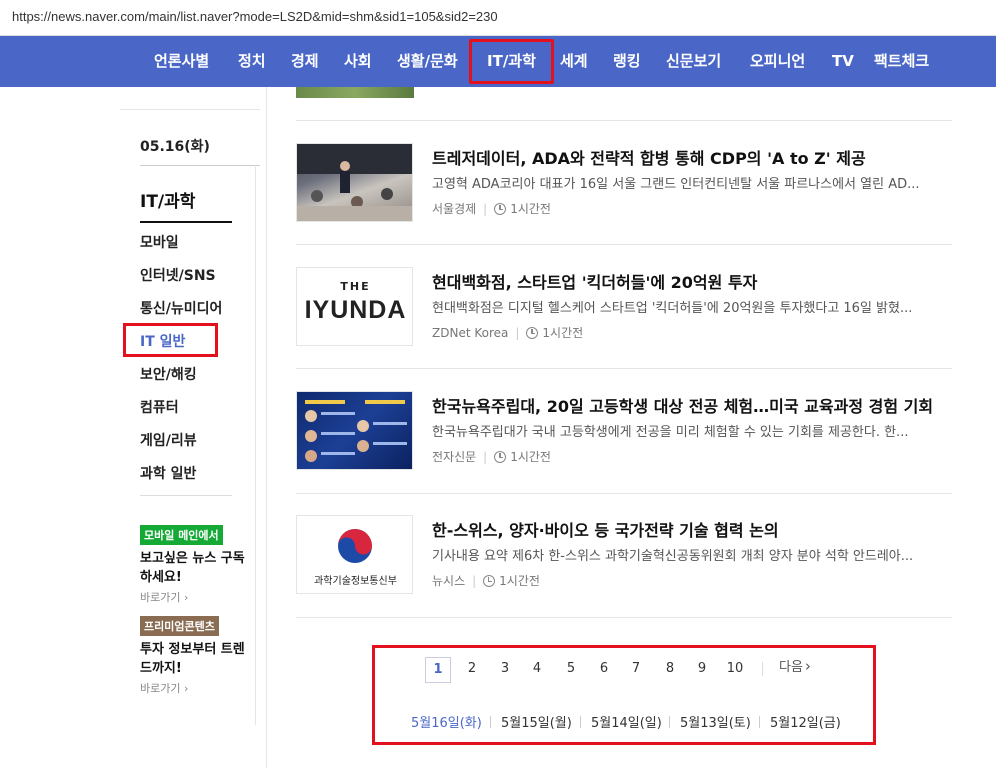  What do you see at coordinates (427, 61) in the screenshot?
I see `nav-item-life-culture: 생활/문화` at bounding box center [427, 61].